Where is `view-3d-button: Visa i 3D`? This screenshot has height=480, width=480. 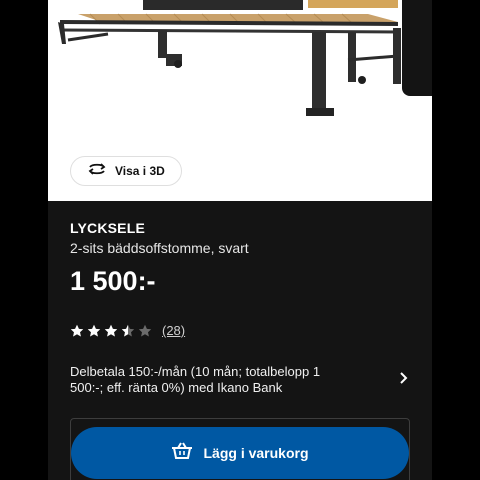 view-3d-button: Visa i 3D is located at coordinates (126, 171).